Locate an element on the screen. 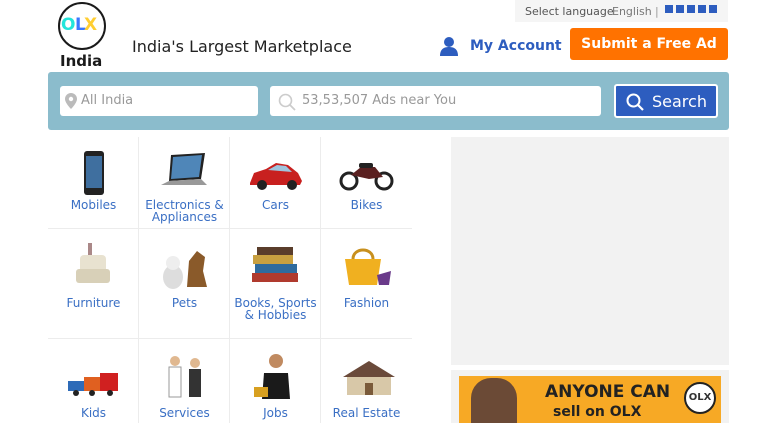  businessman-icon is located at coordinates (272, 376).